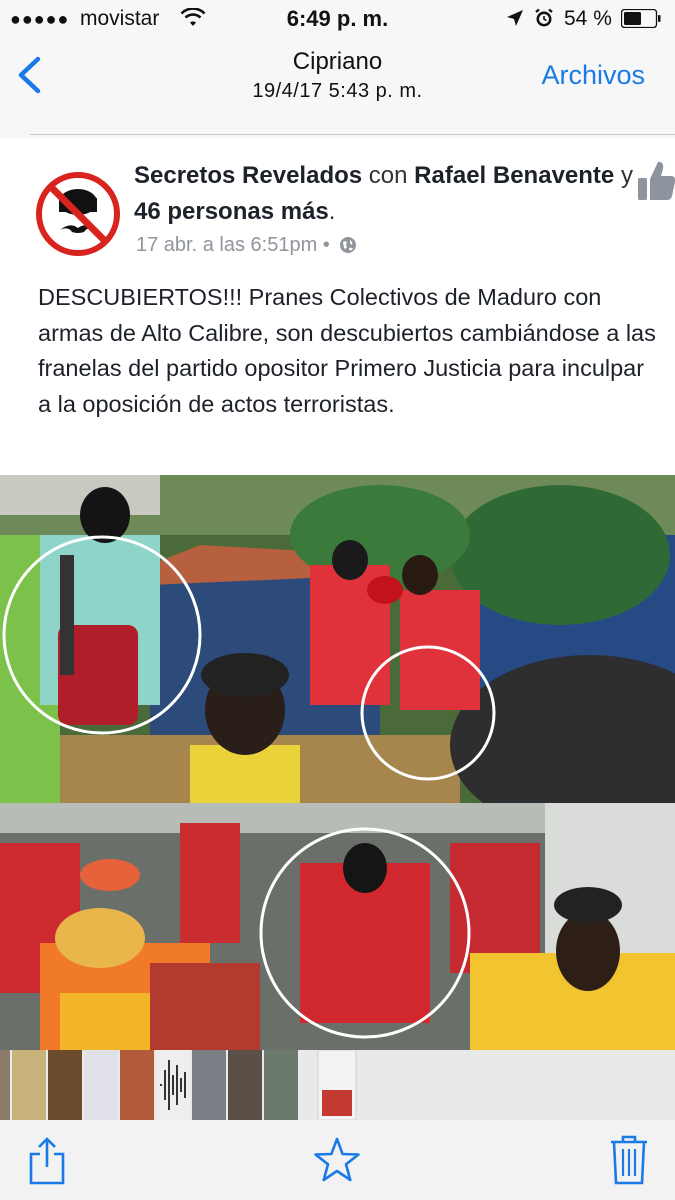 This screenshot has height=1200, width=675. I want to click on tagged-person-link: Rafael Benavente, so click(514, 175).